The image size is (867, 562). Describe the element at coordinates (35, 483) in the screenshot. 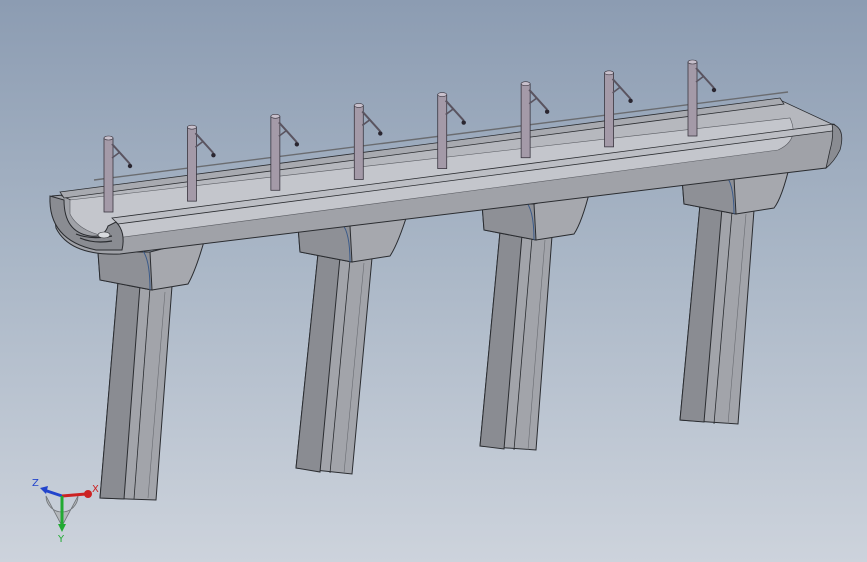

I see `z-axis-label: Z` at that location.